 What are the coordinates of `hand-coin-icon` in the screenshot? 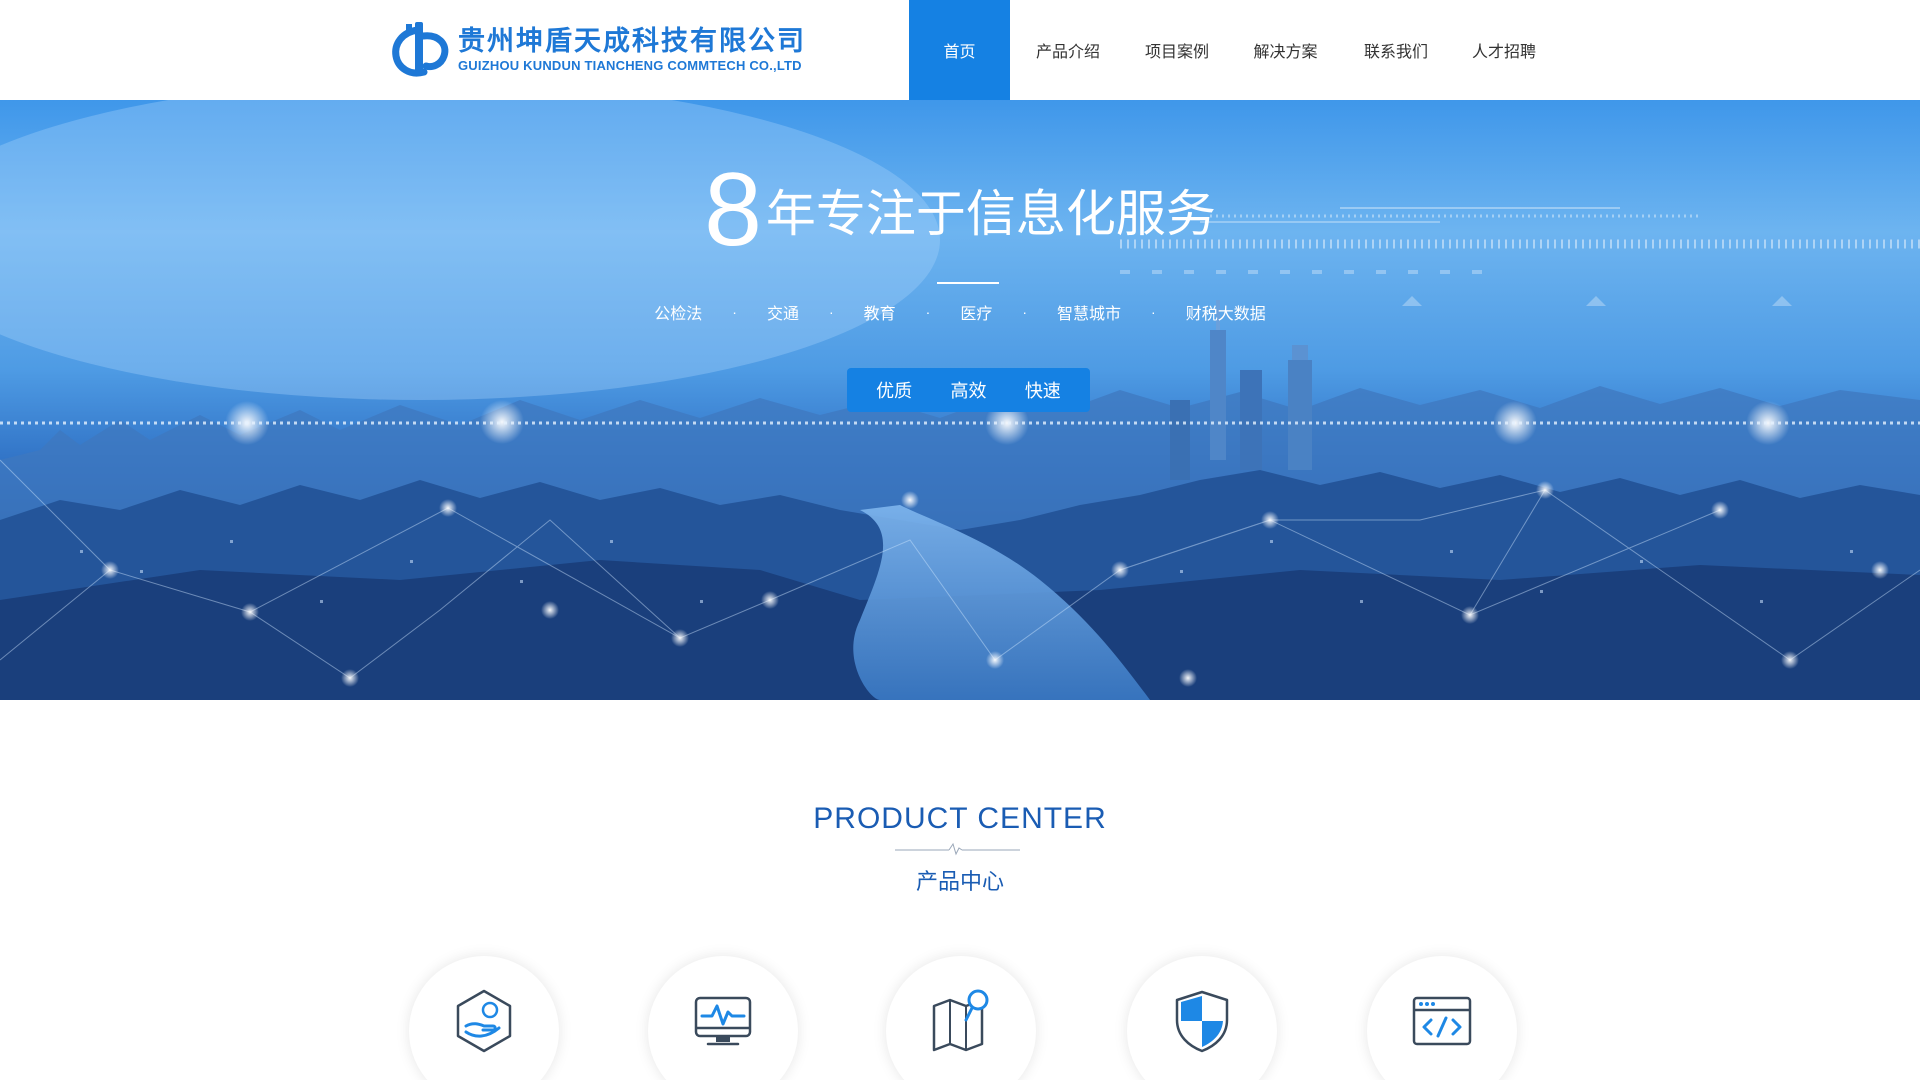 It's located at (484, 1021).